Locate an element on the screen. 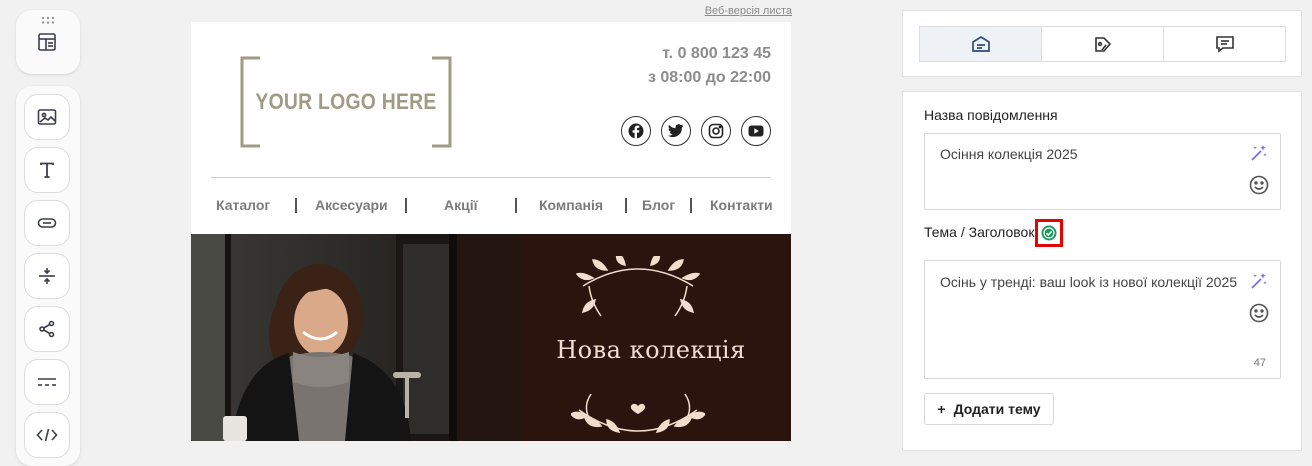  image-block-button is located at coordinates (47, 117).